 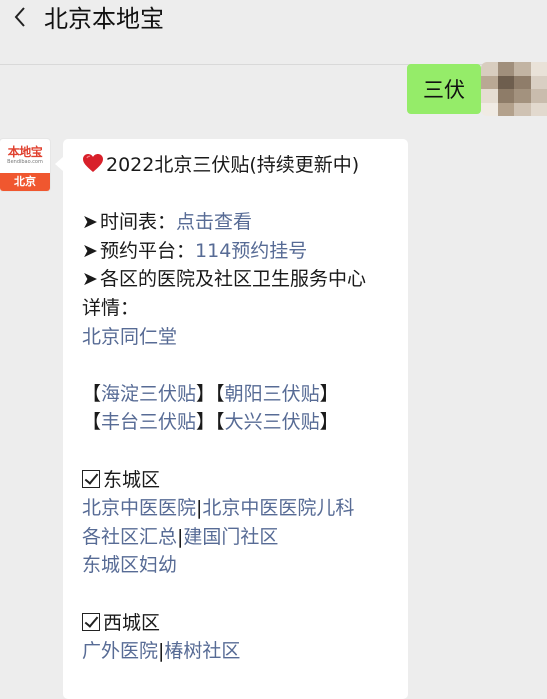 What do you see at coordinates (273, 20) in the screenshot?
I see `top-bar: 北京本地宝` at bounding box center [273, 20].